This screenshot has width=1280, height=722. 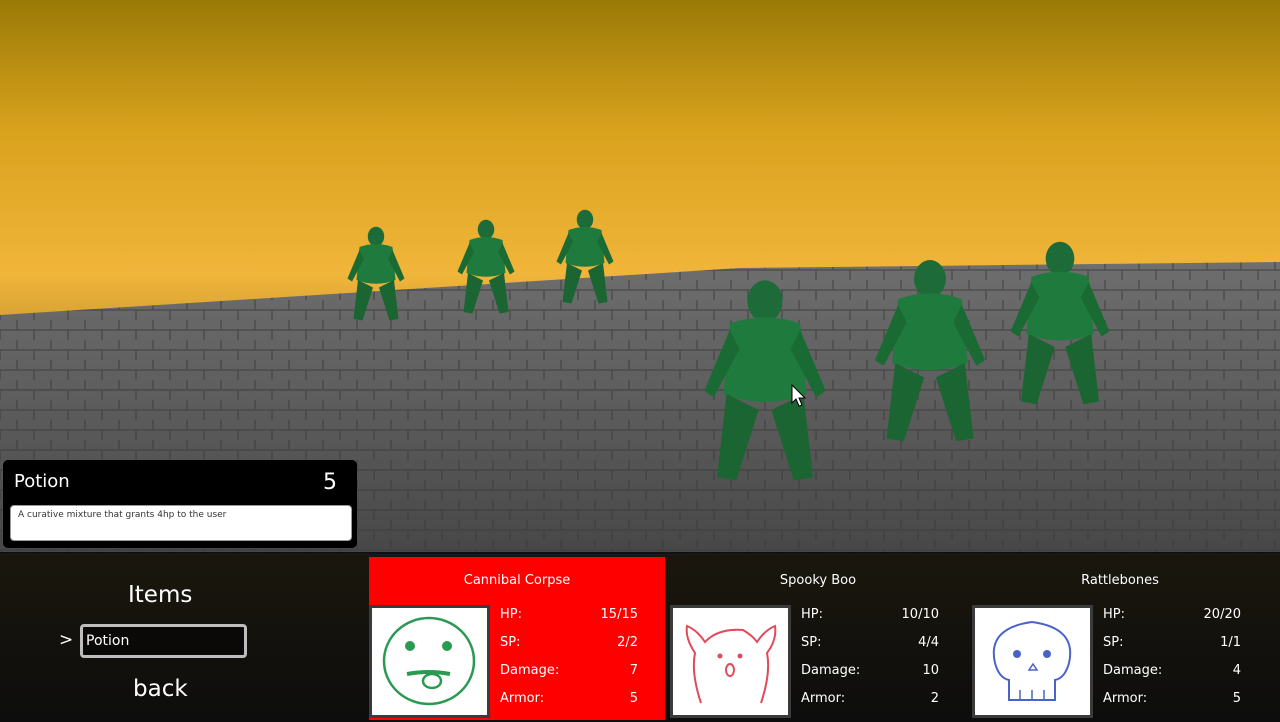 What do you see at coordinates (1230, 642) in the screenshot?
I see `sp-value: 1/1` at bounding box center [1230, 642].